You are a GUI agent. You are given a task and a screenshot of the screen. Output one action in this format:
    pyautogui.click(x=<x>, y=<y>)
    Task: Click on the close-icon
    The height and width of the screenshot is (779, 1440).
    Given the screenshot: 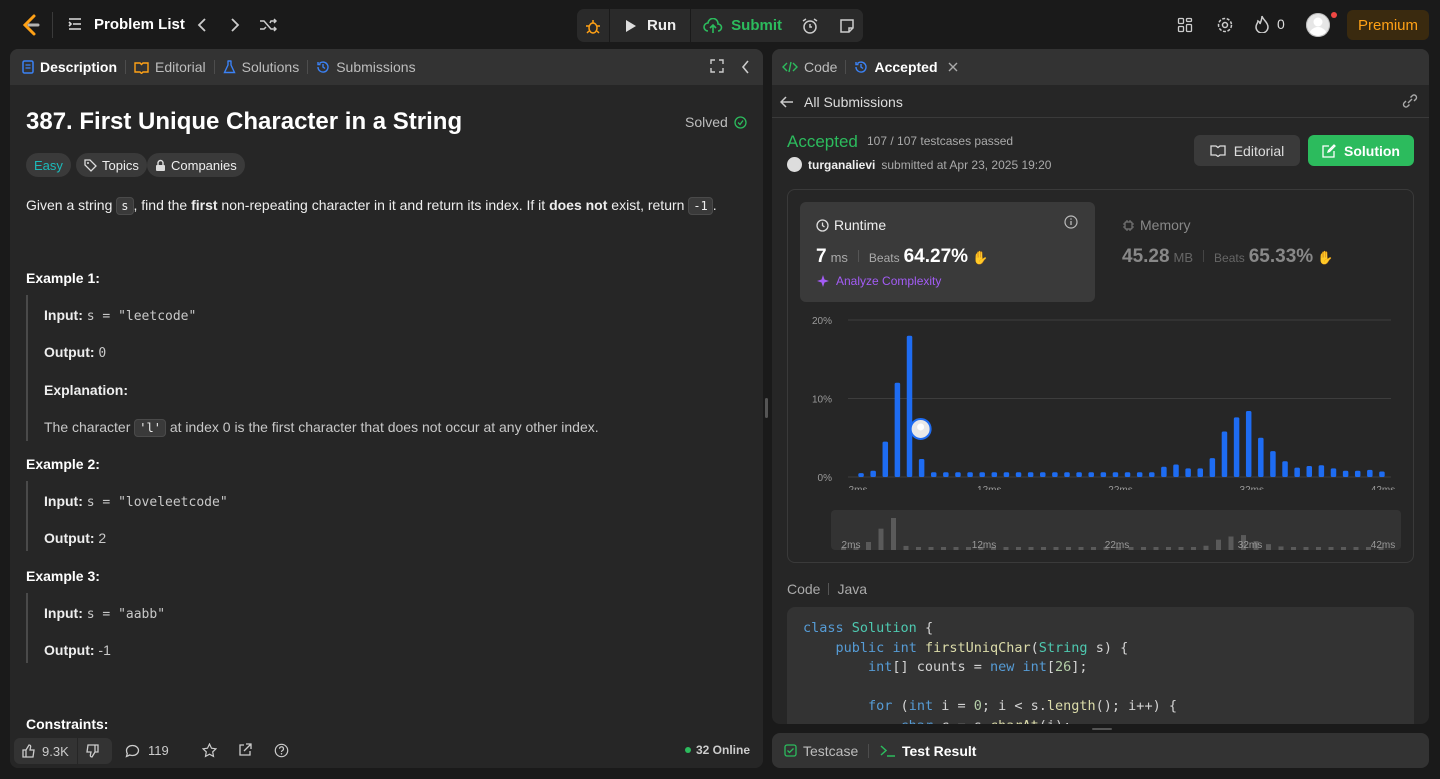 What is the action you would take?
    pyautogui.click(x=953, y=67)
    